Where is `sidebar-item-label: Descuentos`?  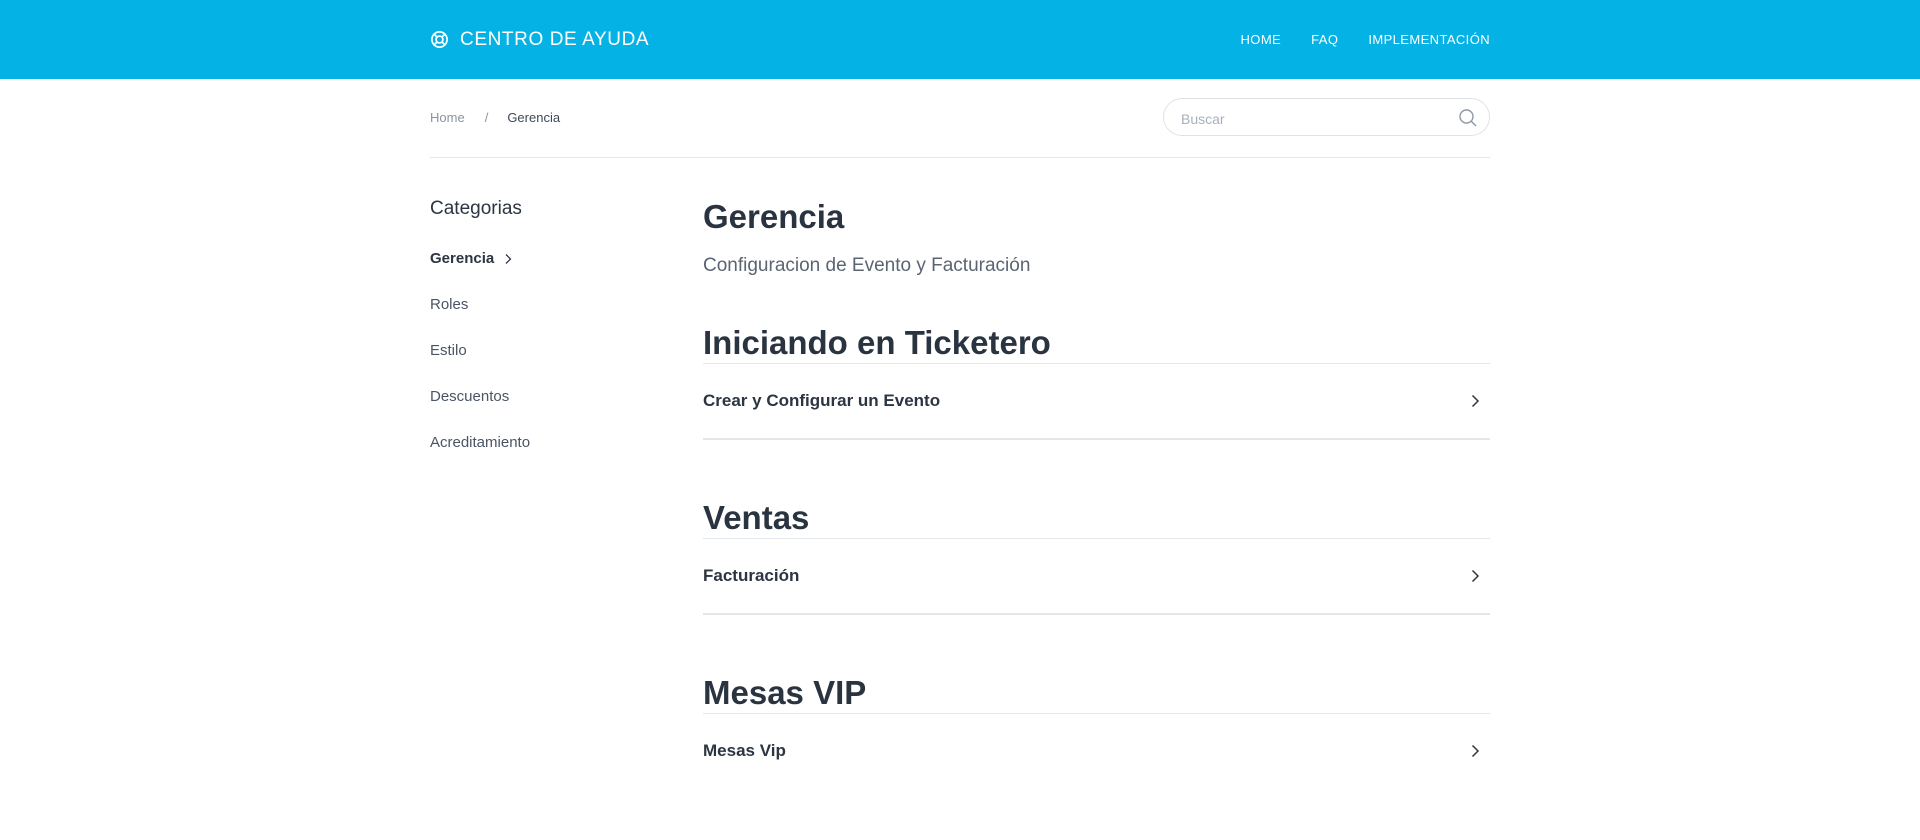 sidebar-item-label: Descuentos is located at coordinates (470, 396).